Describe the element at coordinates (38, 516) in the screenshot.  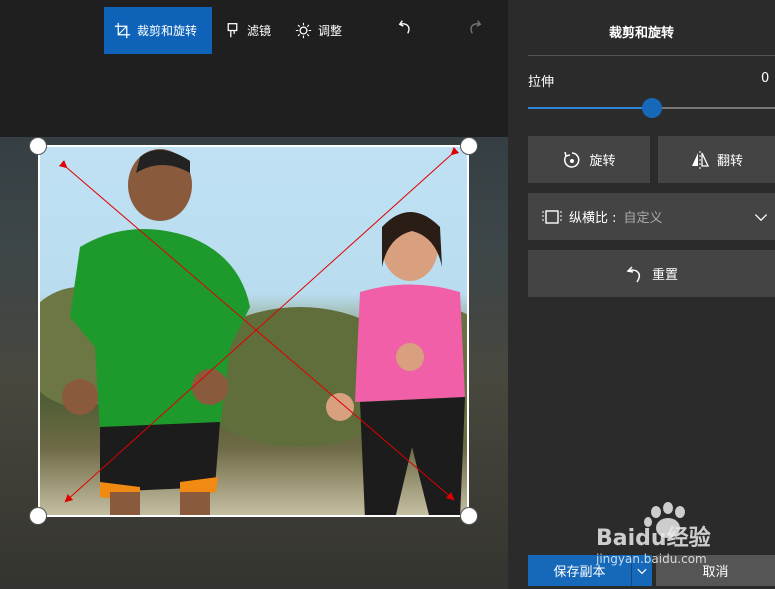
I see `crop-handle-bottom-left` at that location.